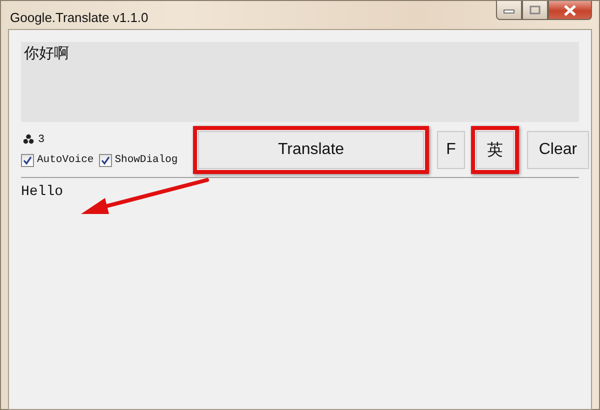 The width and height of the screenshot is (600, 410). I want to click on close-button, so click(570, 10).